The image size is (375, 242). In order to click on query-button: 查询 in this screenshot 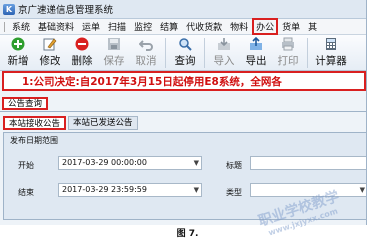, I will do `click(185, 51)`.